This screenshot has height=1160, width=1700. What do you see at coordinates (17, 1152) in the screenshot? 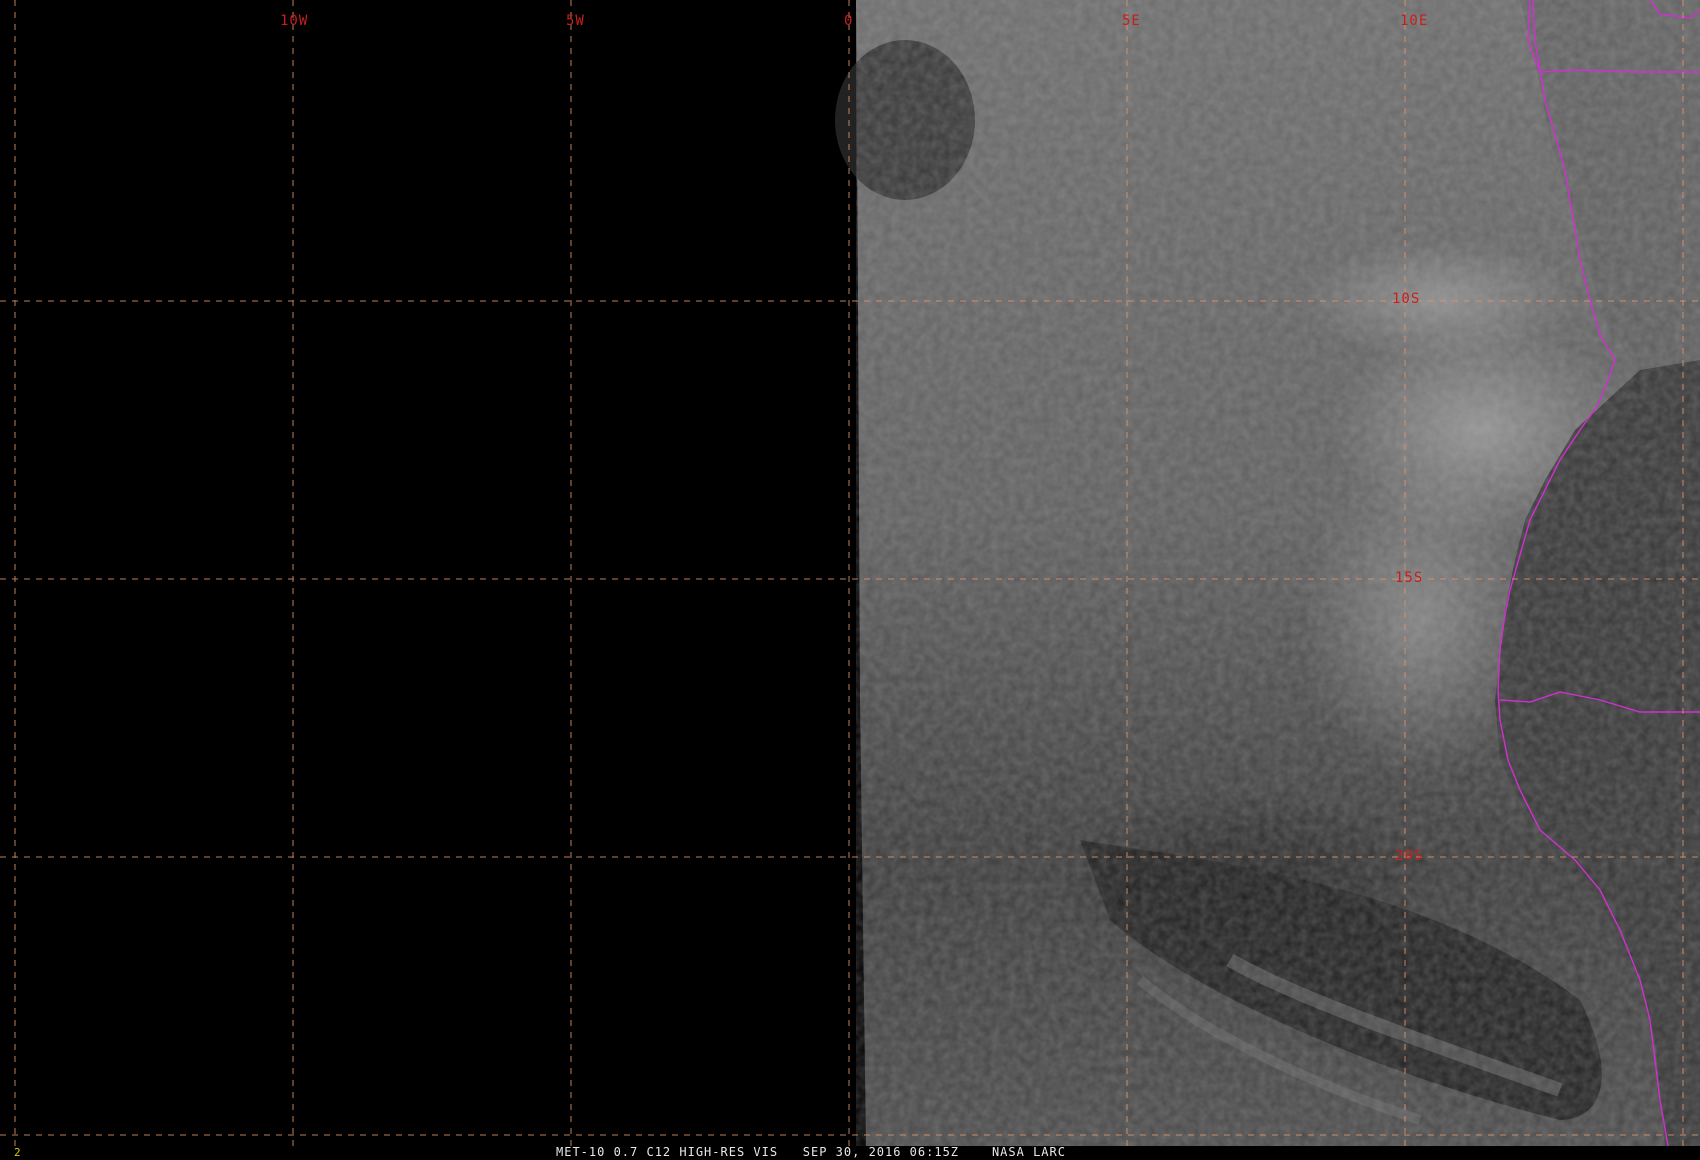
I see `frame-number: 2` at bounding box center [17, 1152].